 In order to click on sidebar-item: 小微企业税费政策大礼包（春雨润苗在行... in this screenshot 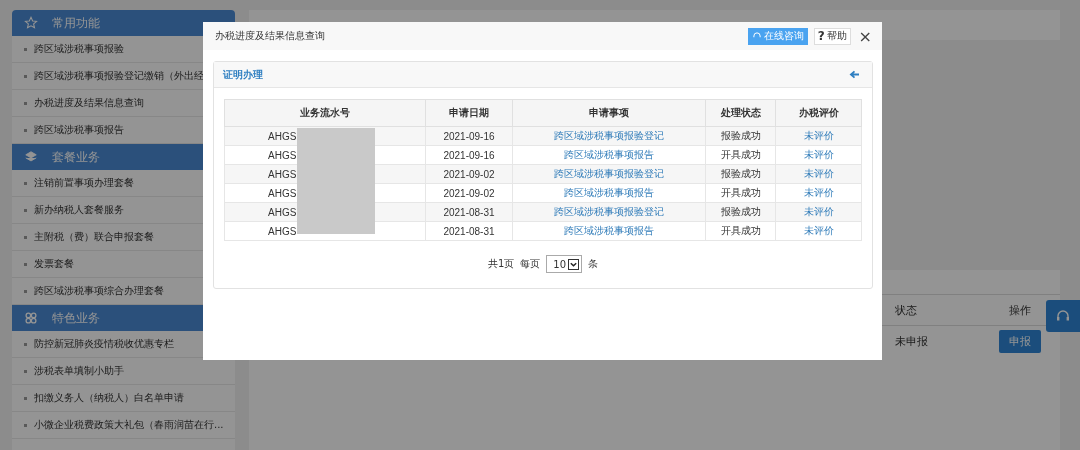, I will do `click(123, 425)`.